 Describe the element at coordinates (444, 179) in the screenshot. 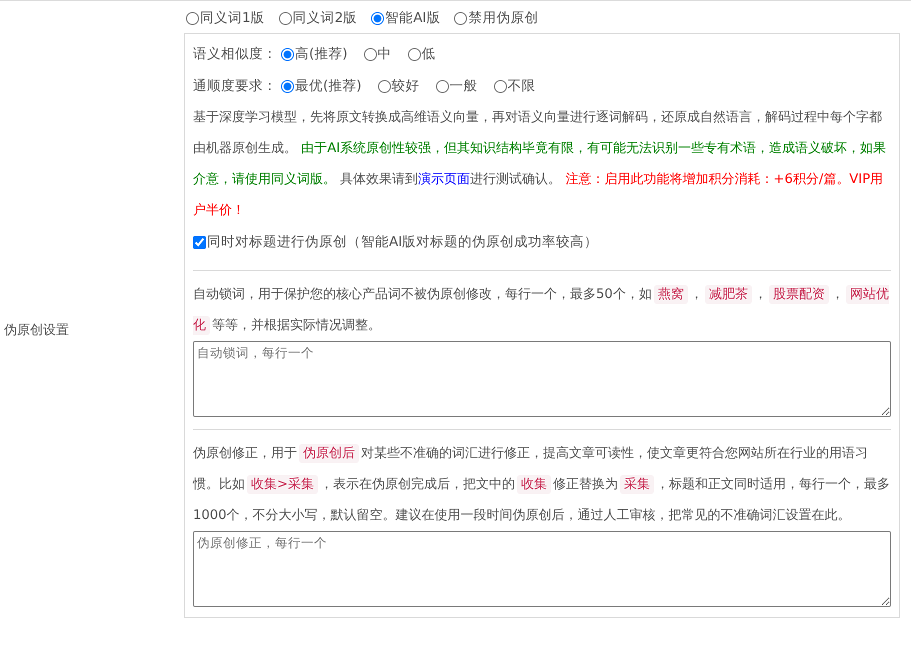

I see `demo-page-link: 演示页面` at that location.